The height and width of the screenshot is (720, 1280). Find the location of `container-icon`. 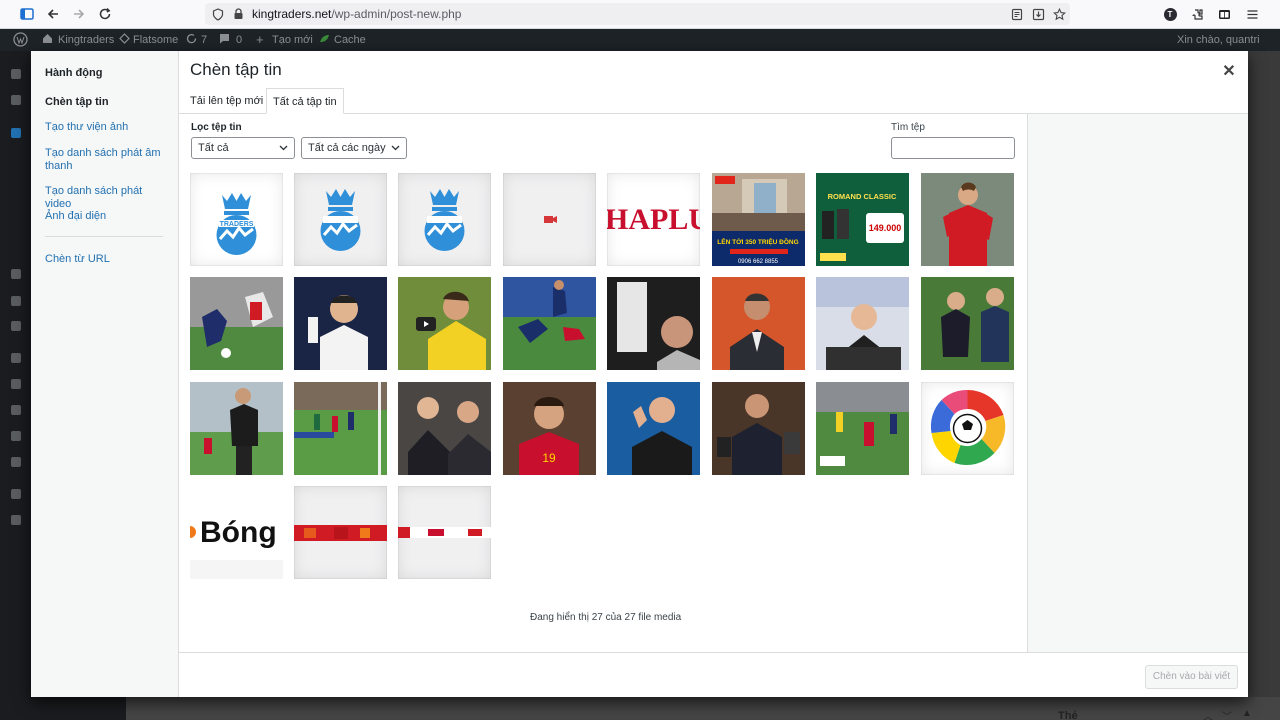

container-icon is located at coordinates (1224, 14).